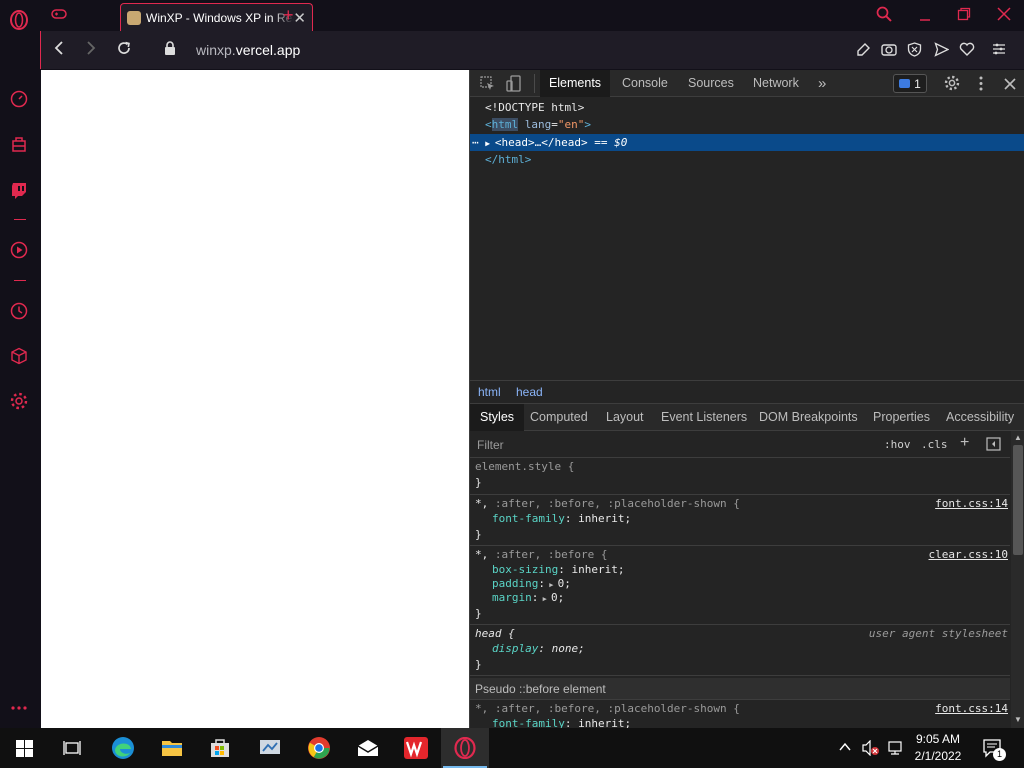 Image resolution: width=1024 pixels, height=768 pixels. Describe the element at coordinates (19, 99) in the screenshot. I see `speed-limiter-icon` at that location.